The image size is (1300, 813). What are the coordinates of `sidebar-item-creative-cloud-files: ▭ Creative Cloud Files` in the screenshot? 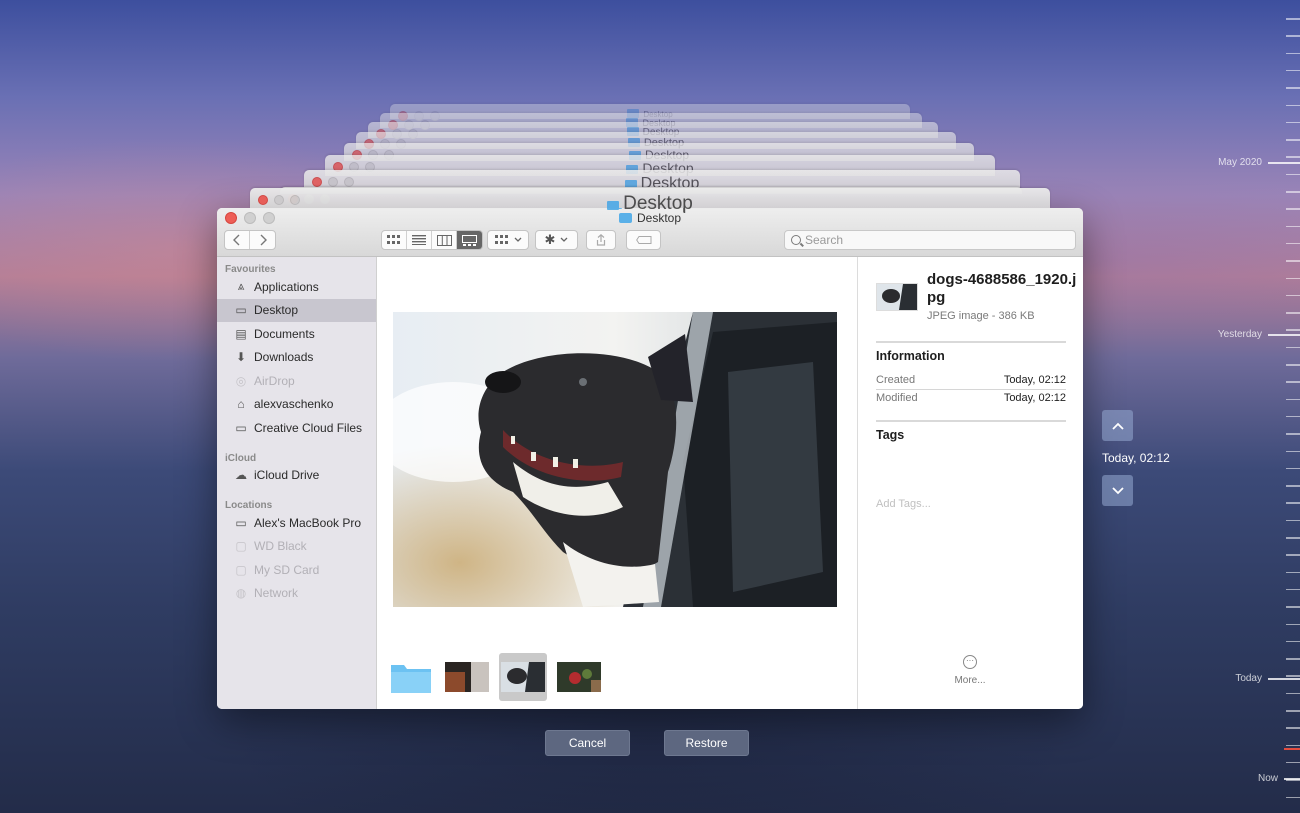 It's located at (296, 428).